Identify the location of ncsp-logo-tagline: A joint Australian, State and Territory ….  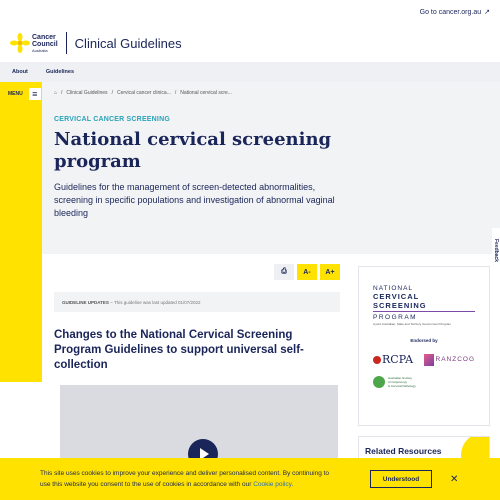
(412, 324).